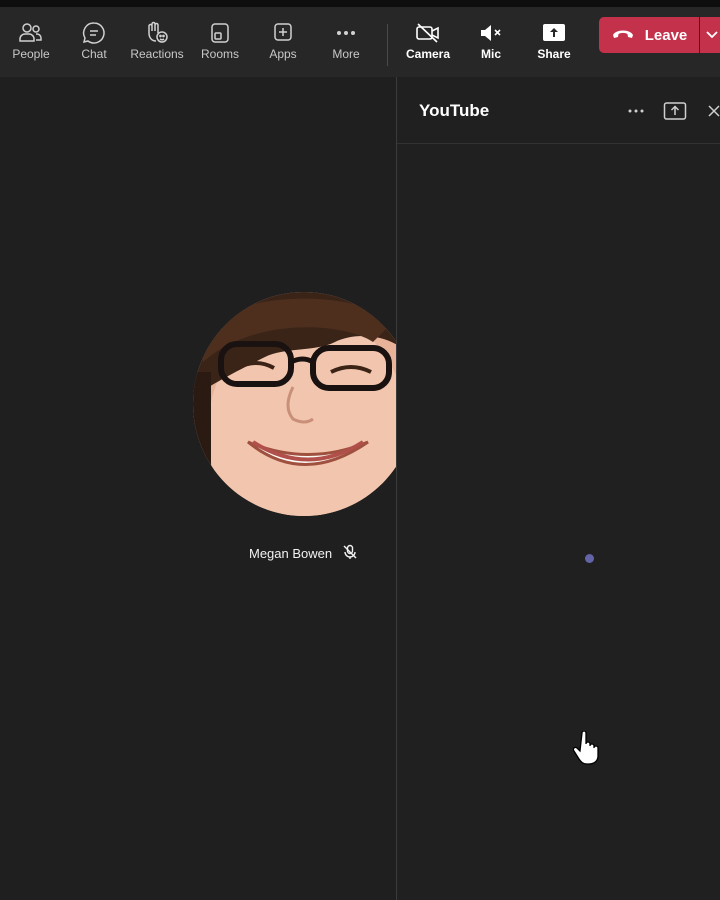  Describe the element at coordinates (554, 33) in the screenshot. I see `share-screen-icon` at that location.